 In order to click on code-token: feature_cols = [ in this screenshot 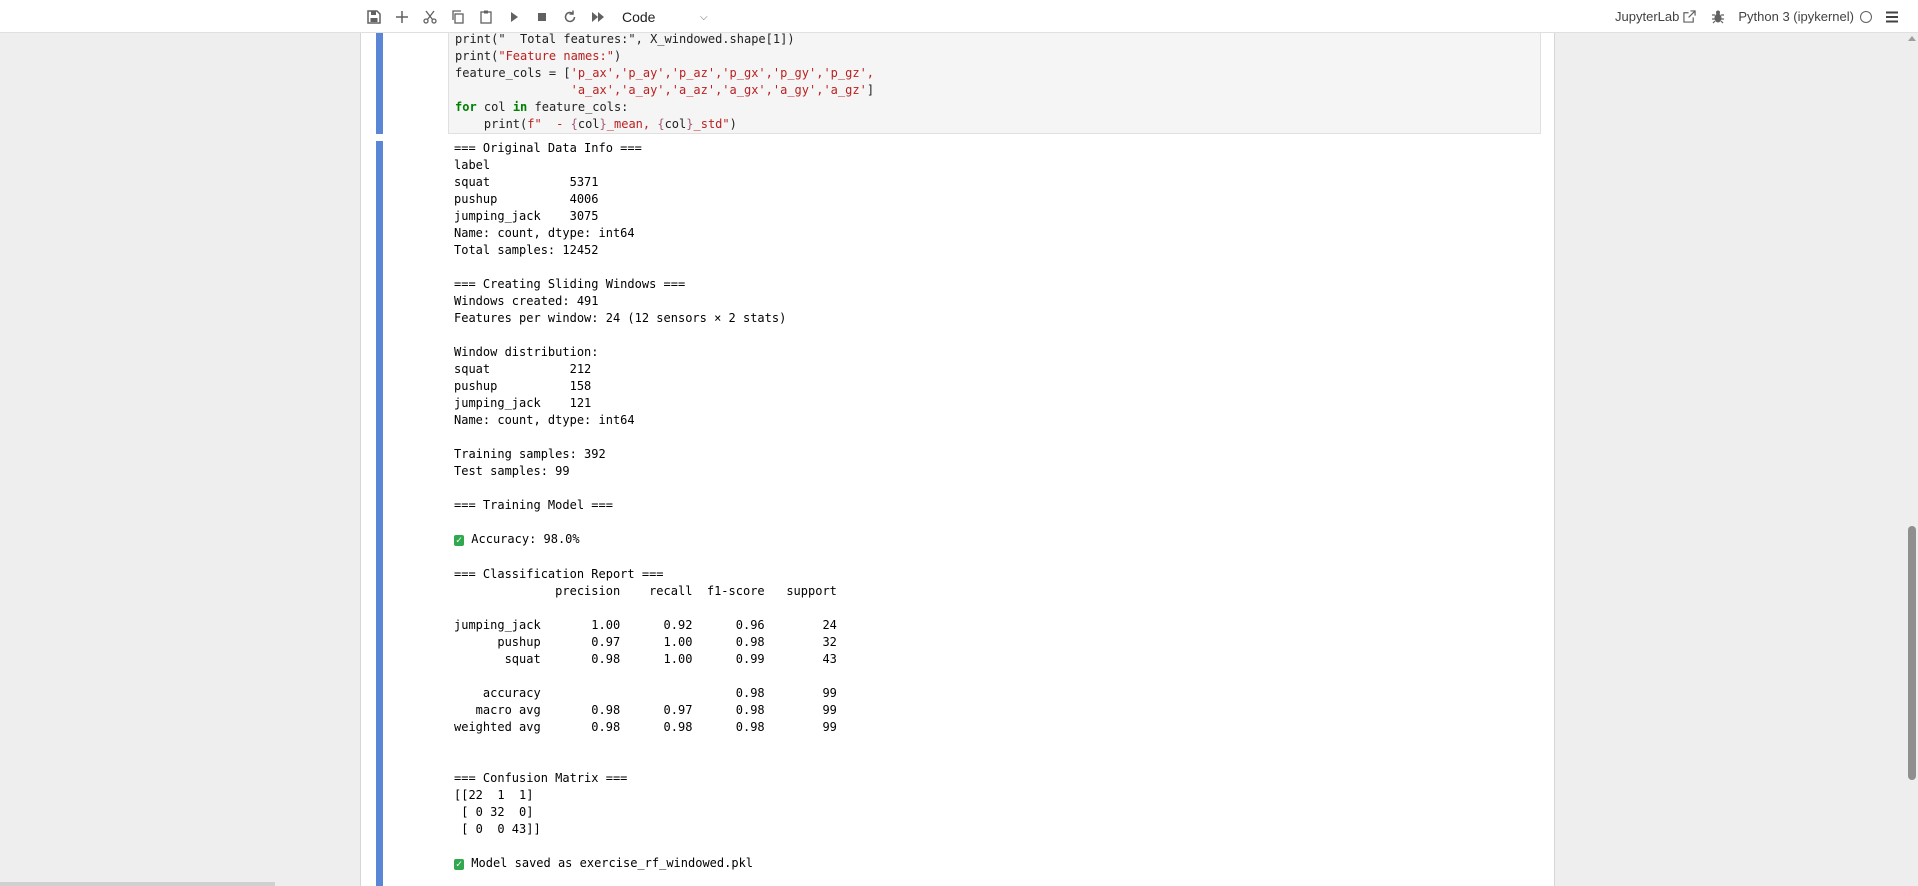, I will do `click(513, 73)`.